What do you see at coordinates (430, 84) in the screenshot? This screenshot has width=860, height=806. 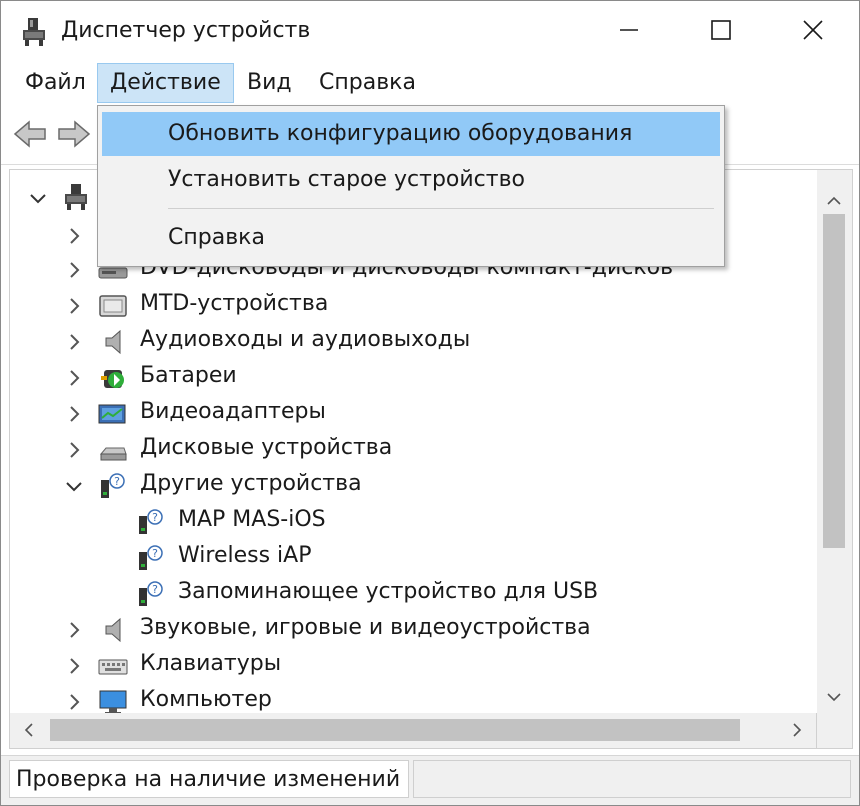 I see `menu-bar: Файл Действие Вид Справка` at bounding box center [430, 84].